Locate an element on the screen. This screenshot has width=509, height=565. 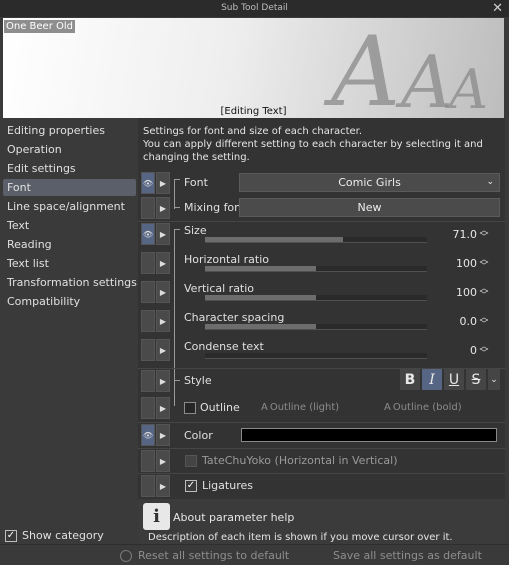
show-category-label: Show category is located at coordinates (63, 535).